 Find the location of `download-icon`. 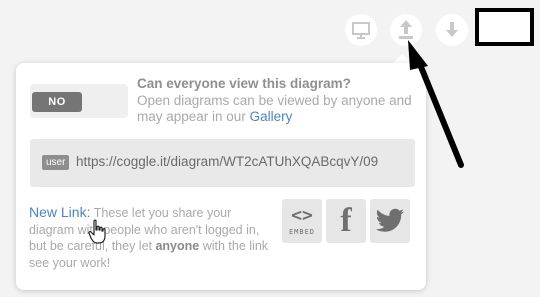

download-icon is located at coordinates (452, 29).